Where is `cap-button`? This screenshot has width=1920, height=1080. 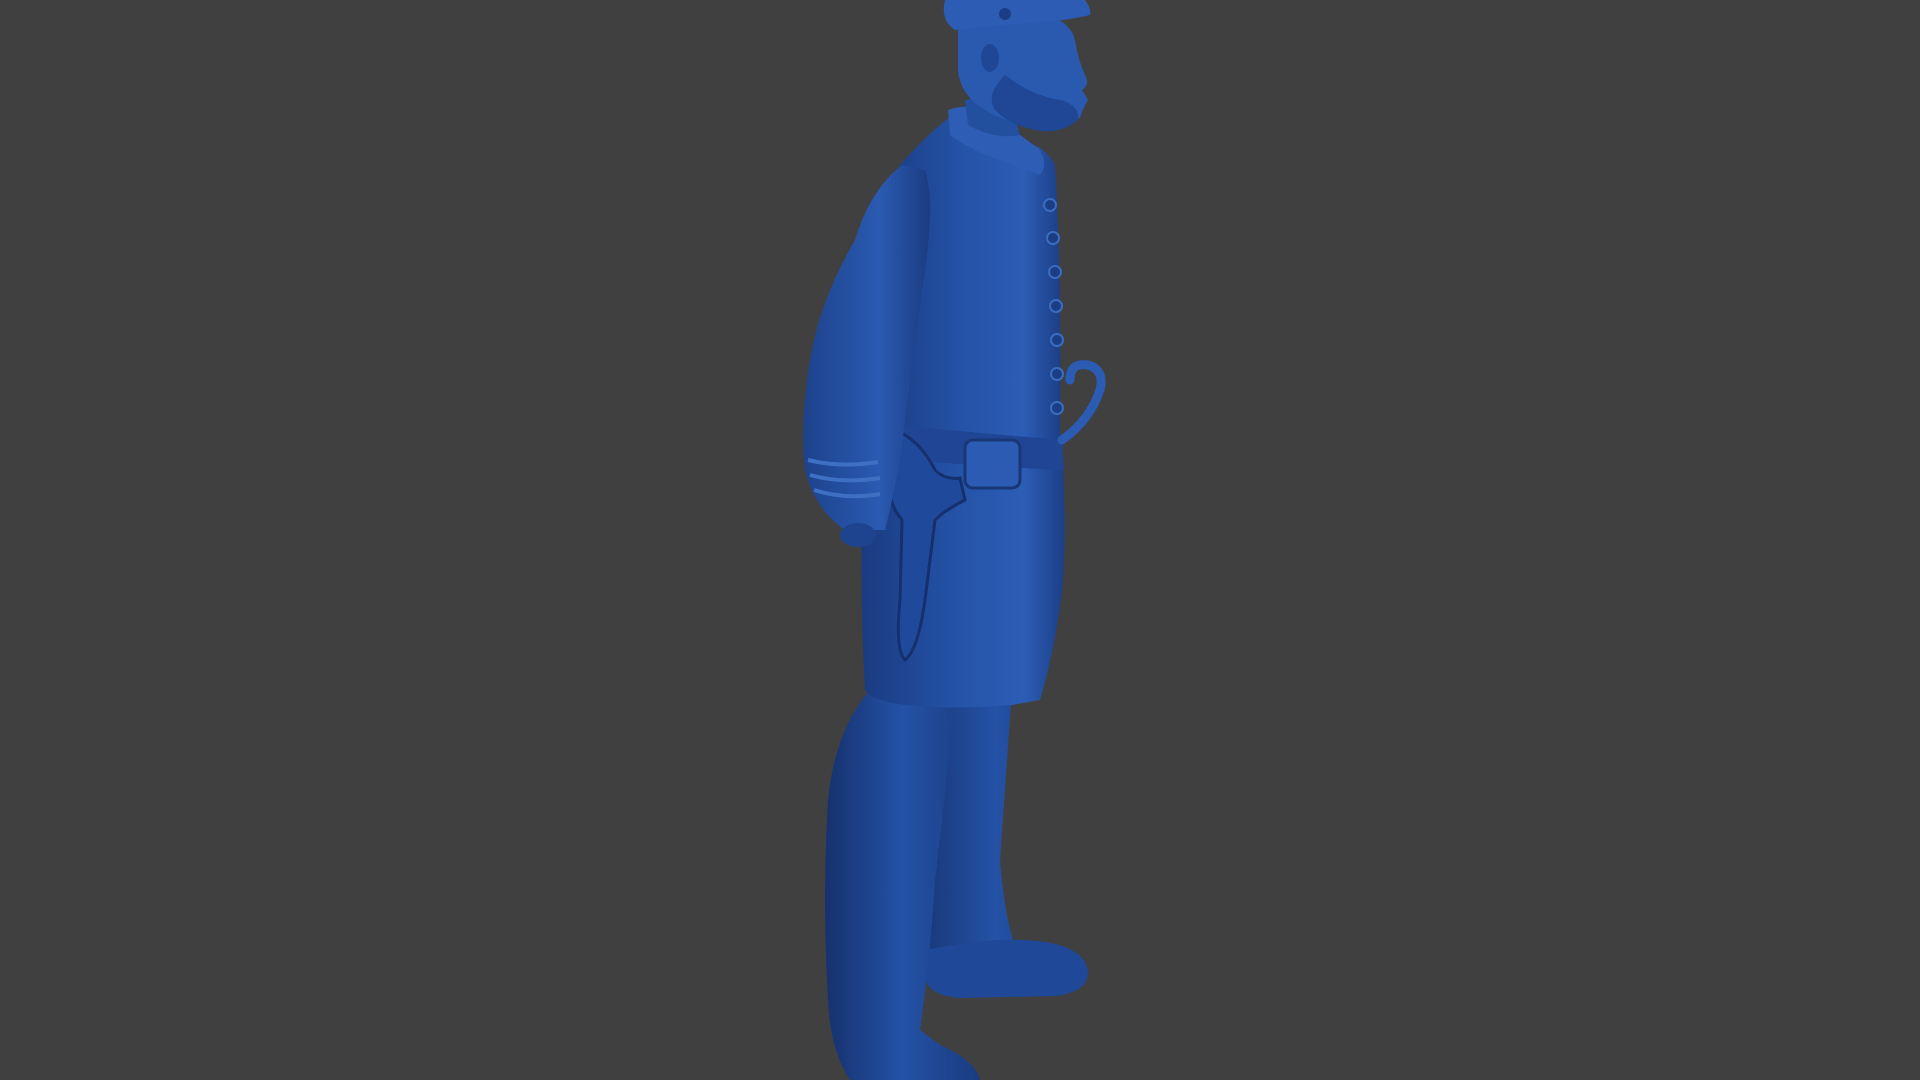
cap-button is located at coordinates (1005, 14).